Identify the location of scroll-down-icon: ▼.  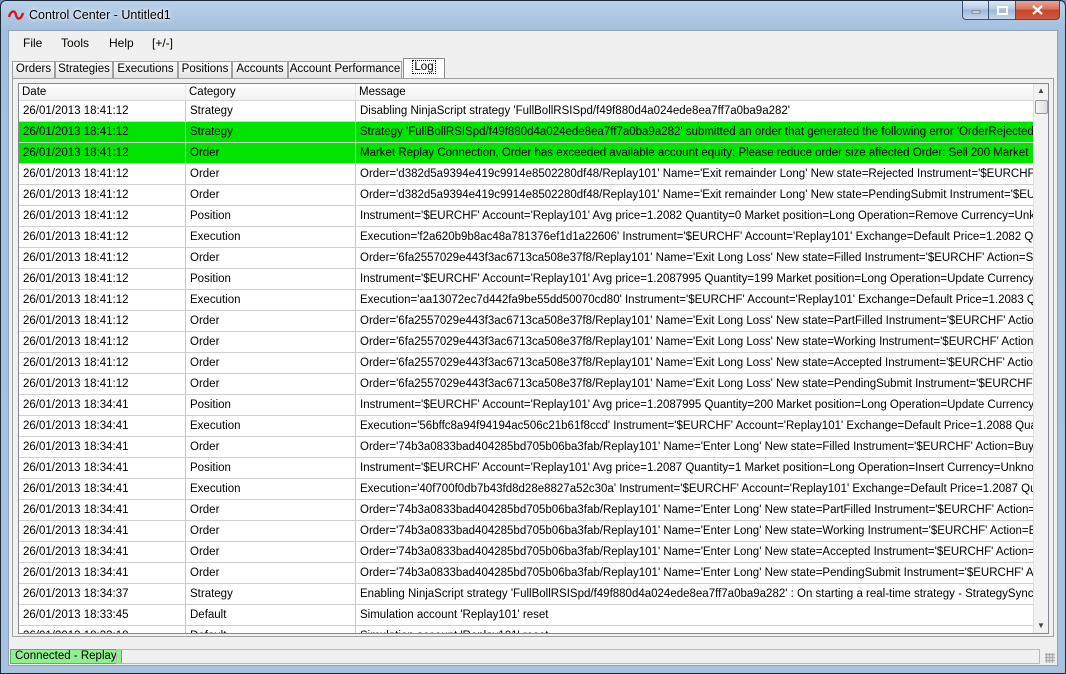
(1041, 626).